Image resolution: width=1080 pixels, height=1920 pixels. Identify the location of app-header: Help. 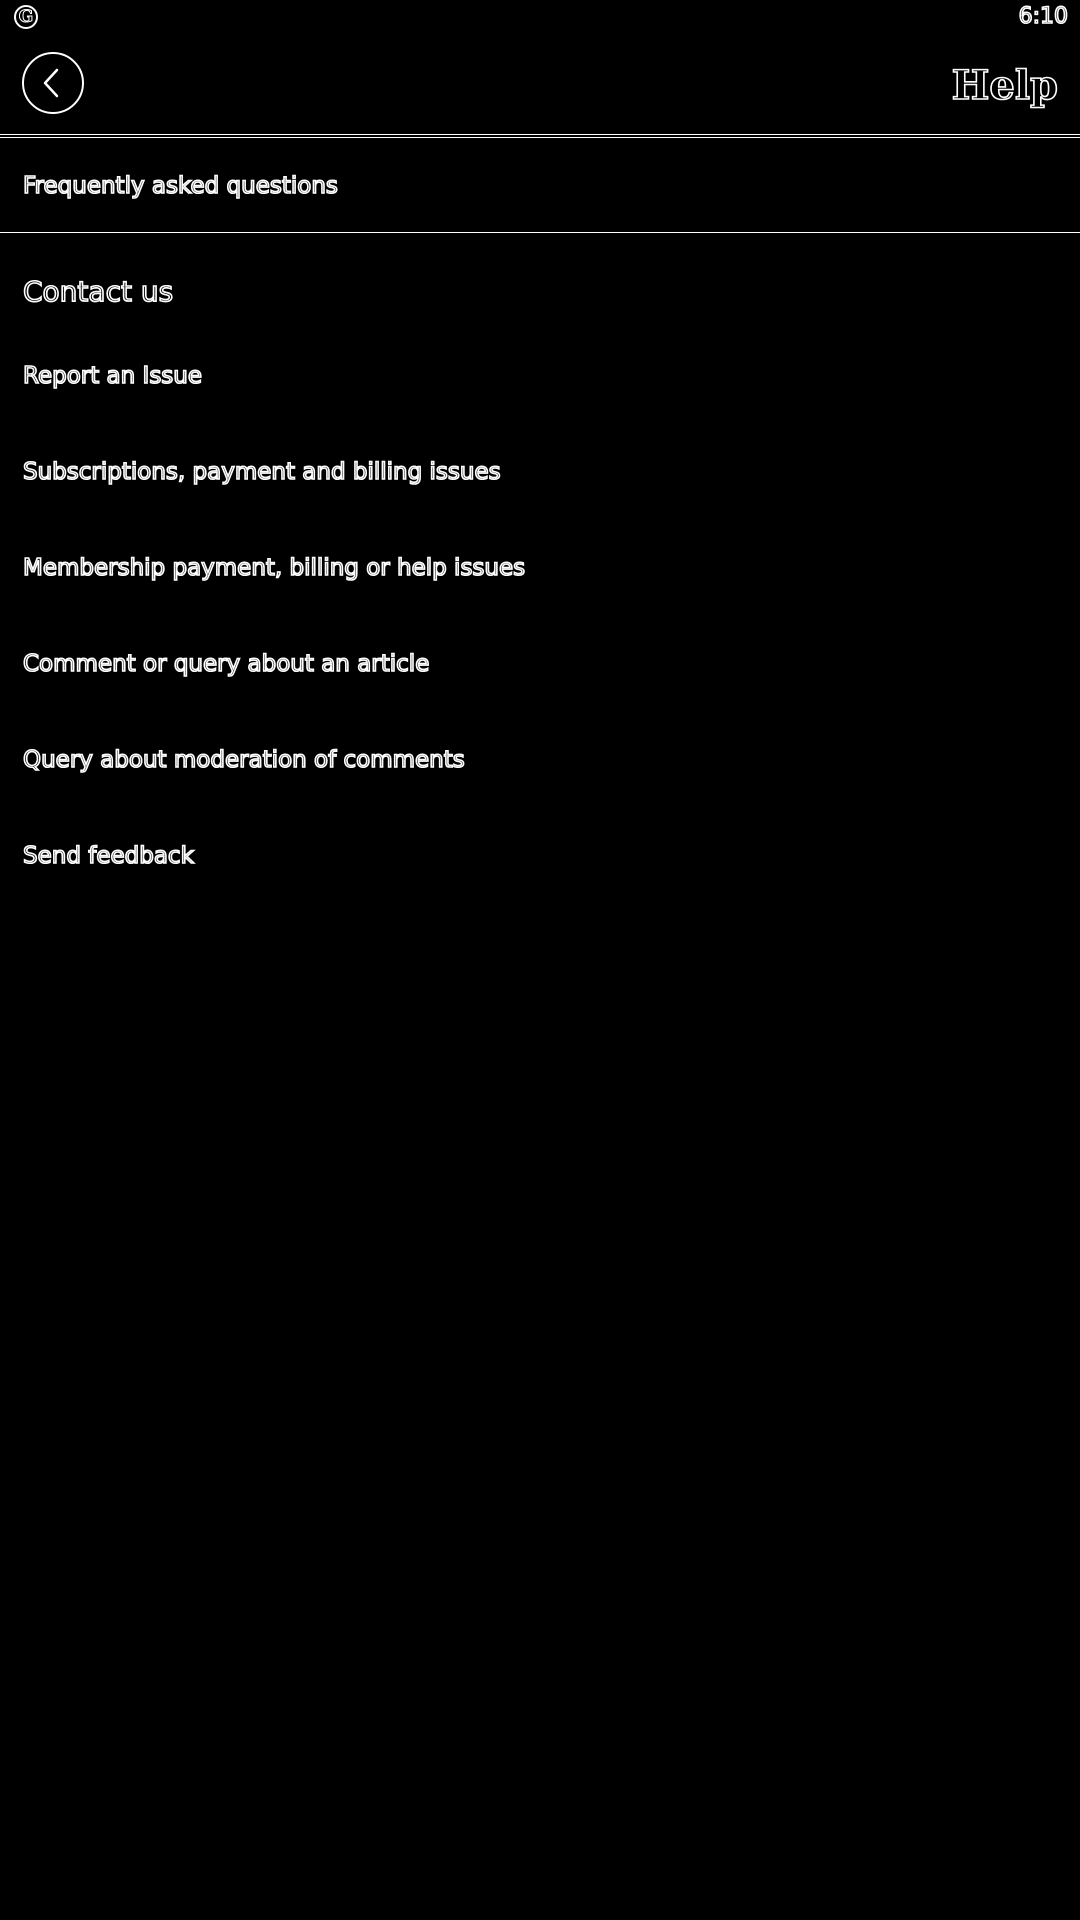
(540, 85).